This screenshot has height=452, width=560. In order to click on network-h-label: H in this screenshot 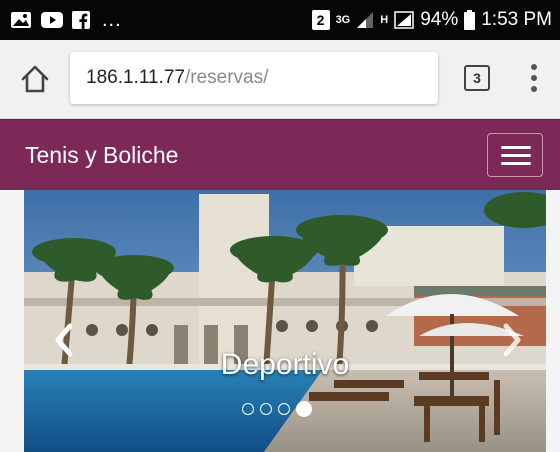, I will do `click(384, 20)`.